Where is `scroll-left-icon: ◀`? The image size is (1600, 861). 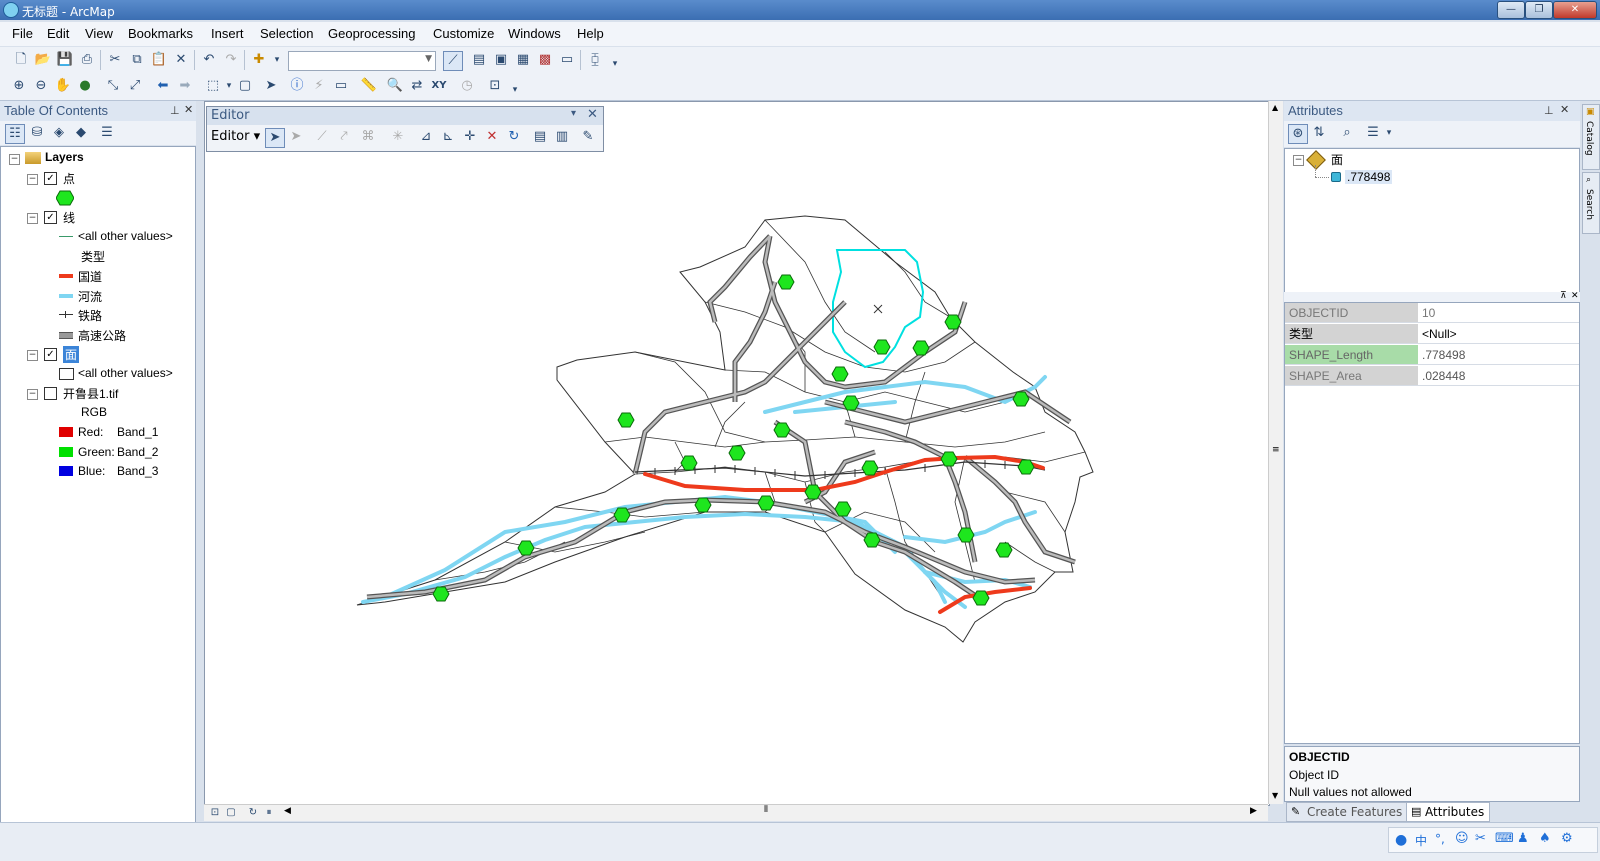
scroll-left-icon: ◀ is located at coordinates (287, 811).